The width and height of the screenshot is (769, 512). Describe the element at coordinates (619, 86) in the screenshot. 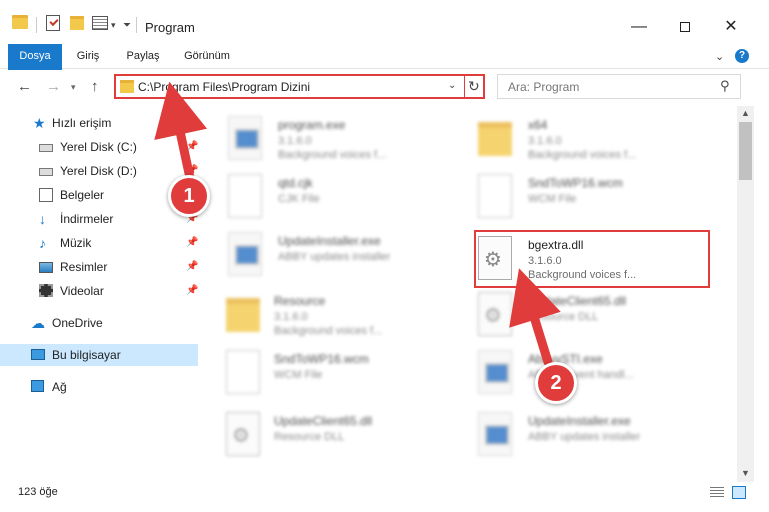

I see `search-box: Ara: Program ⚲` at that location.